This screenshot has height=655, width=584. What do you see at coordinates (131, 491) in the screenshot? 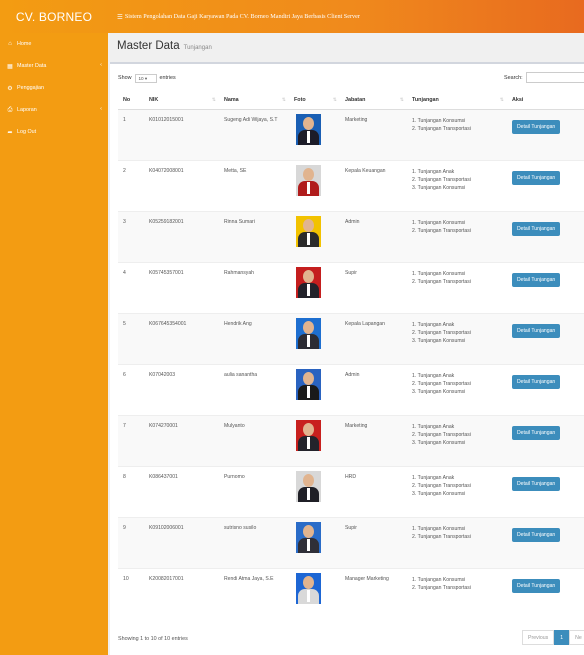
I see `cell-no: 8` at bounding box center [131, 491].